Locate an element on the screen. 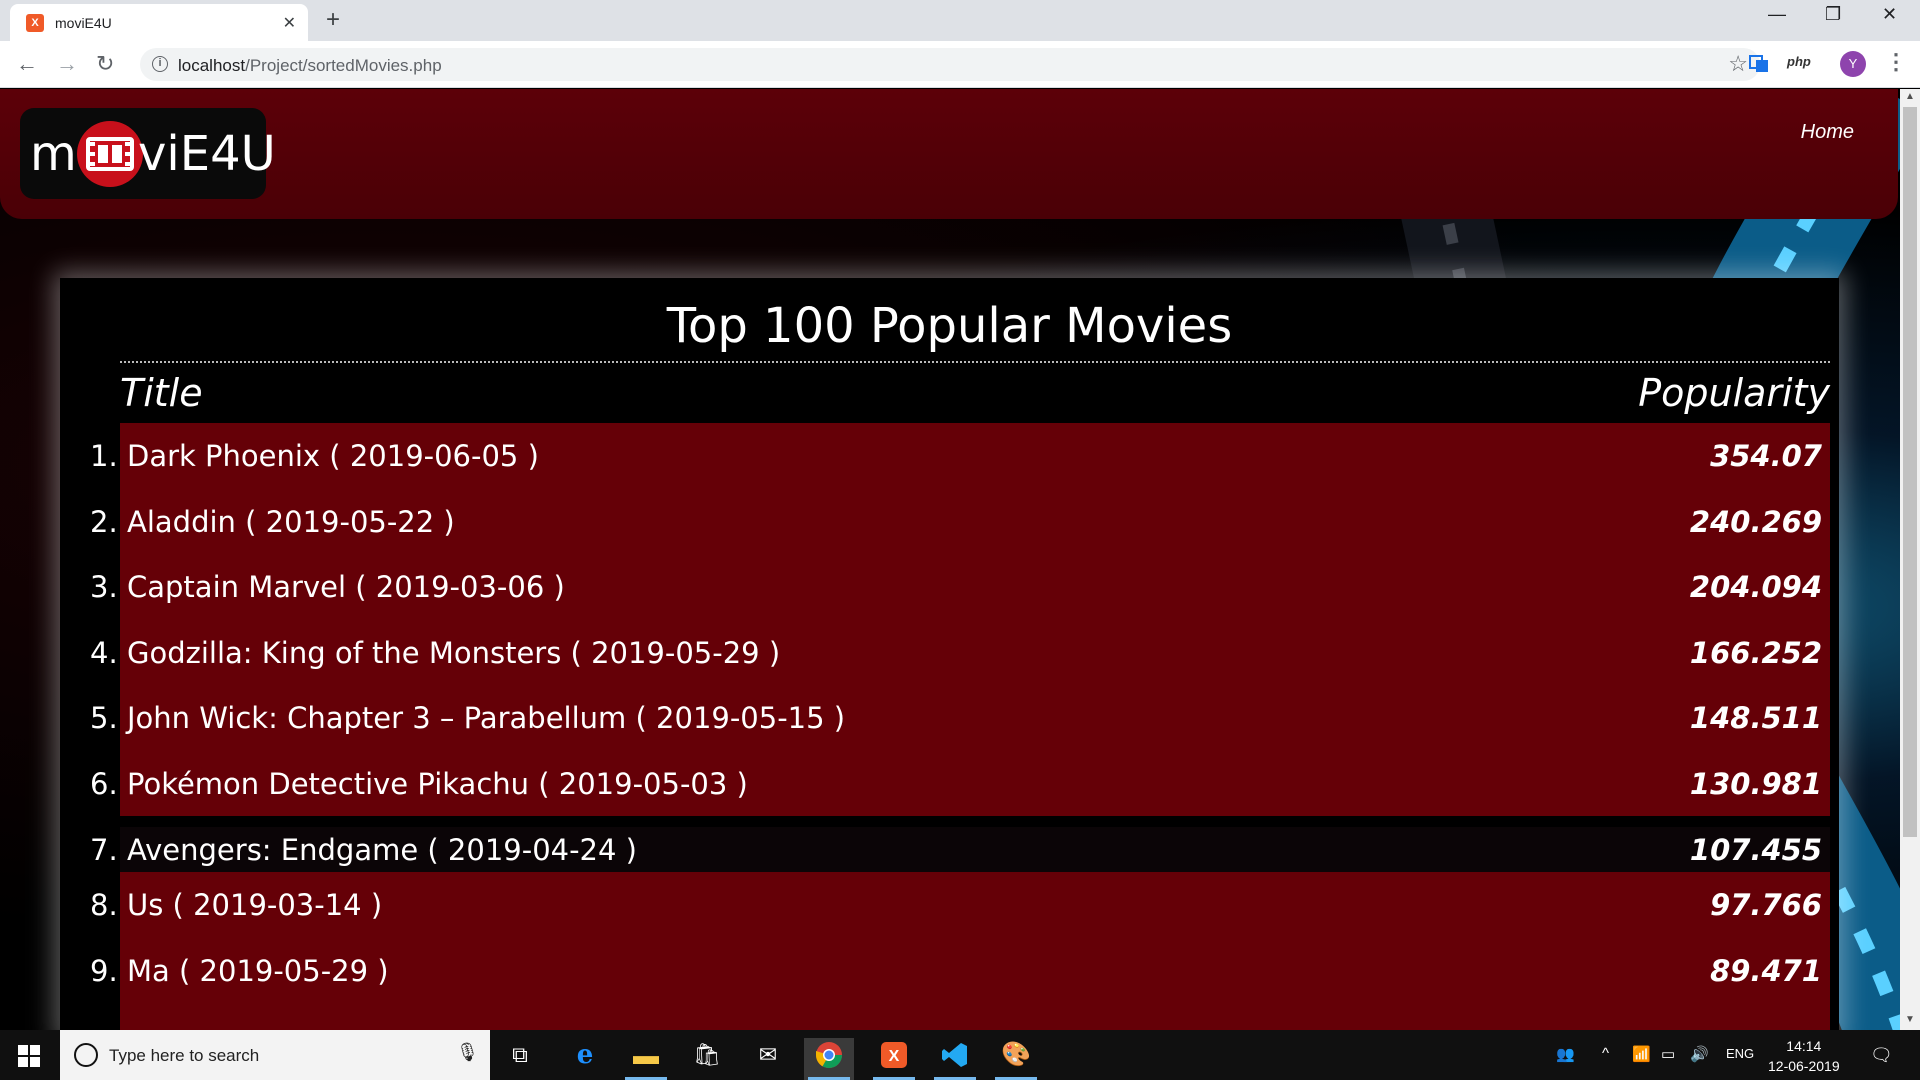  system-clock: 14:14 12-06-2019 is located at coordinates (1804, 1056).